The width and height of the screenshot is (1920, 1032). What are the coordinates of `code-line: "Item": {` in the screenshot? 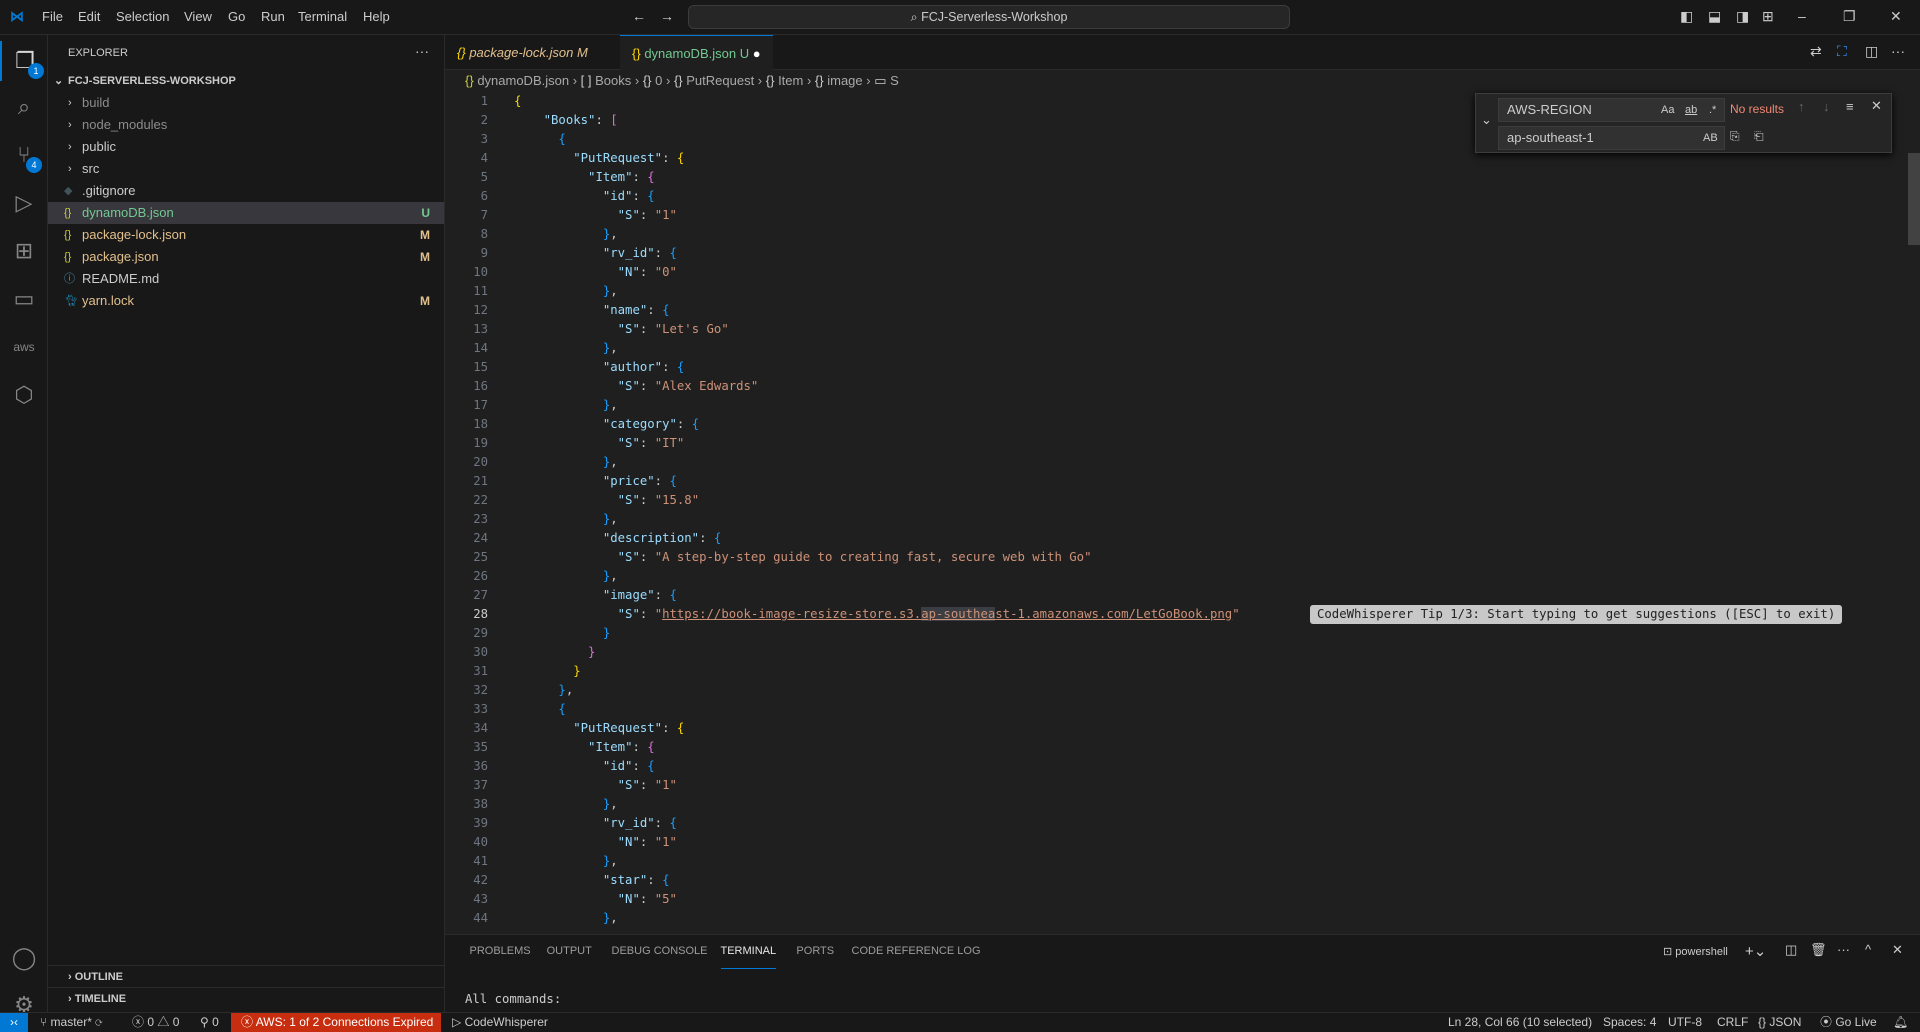 It's located at (584, 177).